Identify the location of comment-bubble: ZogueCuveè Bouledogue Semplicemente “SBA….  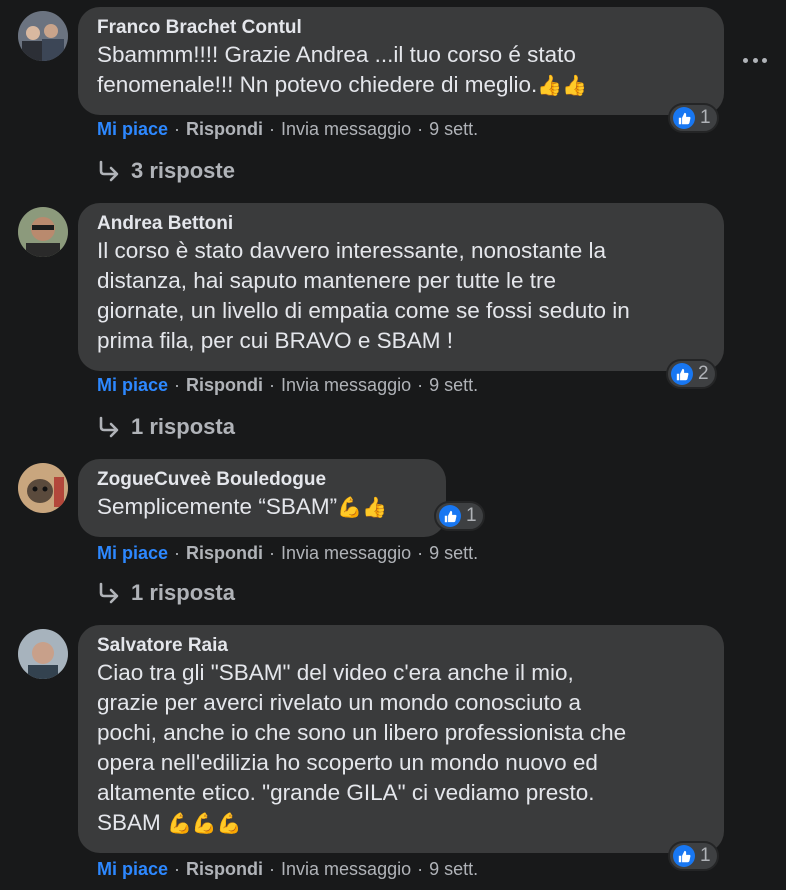
(262, 498).